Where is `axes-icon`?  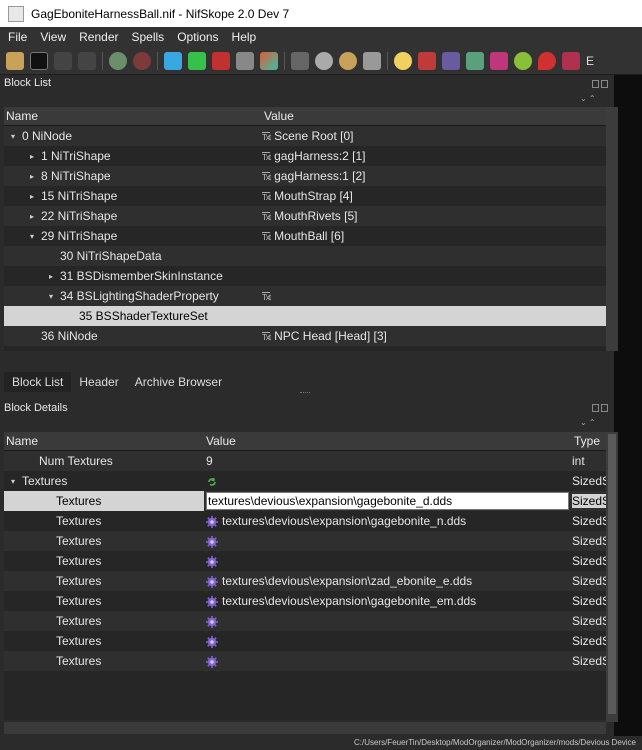 axes-icon is located at coordinates (451, 60).